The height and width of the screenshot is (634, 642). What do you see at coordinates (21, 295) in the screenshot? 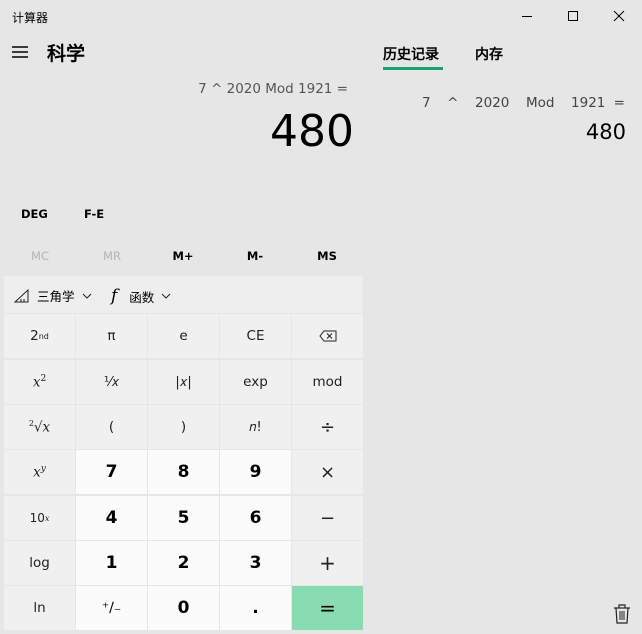
I see `triangle-ruler-icon` at bounding box center [21, 295].